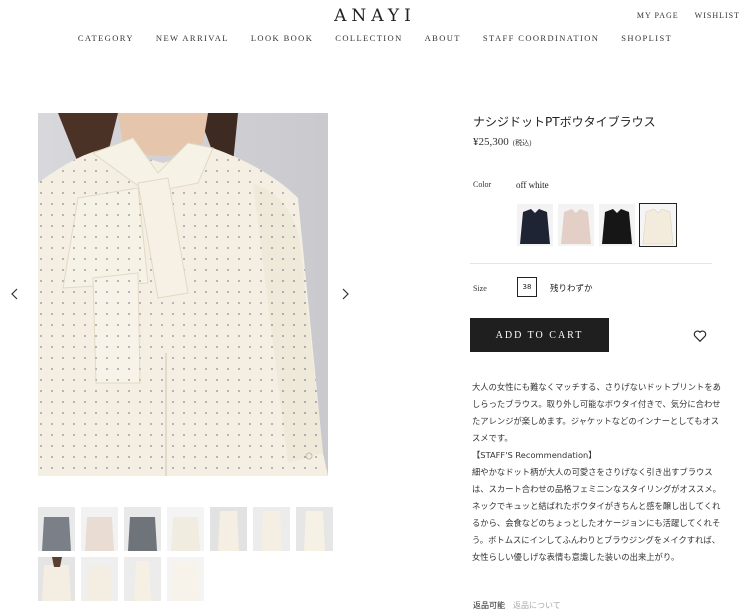 This screenshot has width=750, height=616. What do you see at coordinates (106, 38) in the screenshot?
I see `nav-item-category: CATEGORY` at bounding box center [106, 38].